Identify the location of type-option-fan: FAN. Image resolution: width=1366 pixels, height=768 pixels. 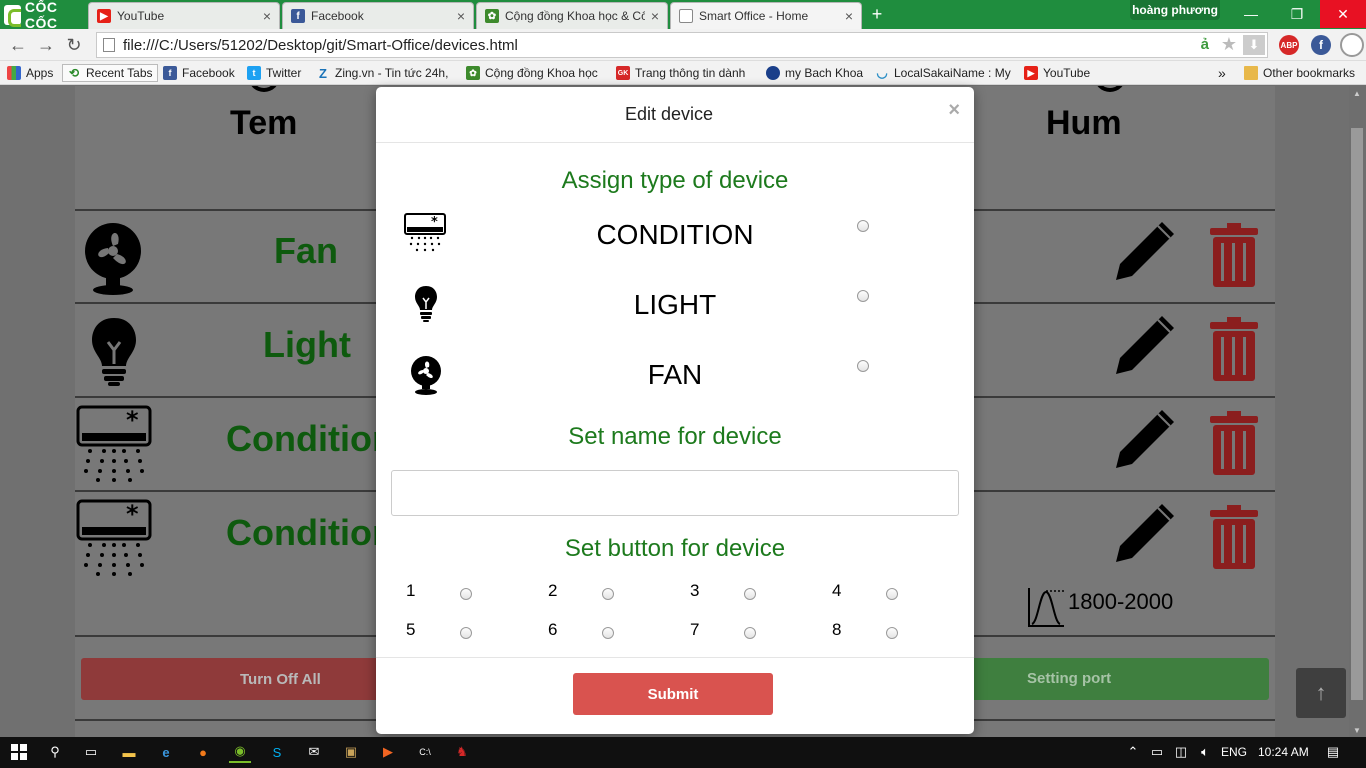
(675, 375).